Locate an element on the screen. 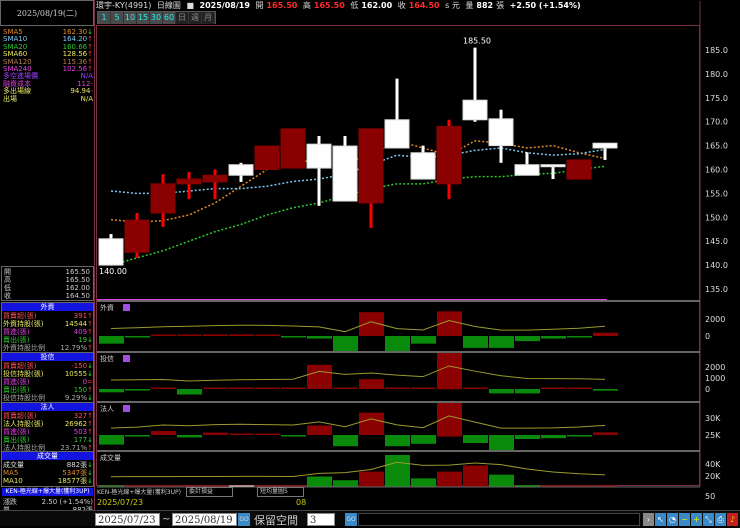 This screenshot has width=740, height=528. period-button-月: 月 is located at coordinates (208, 18).